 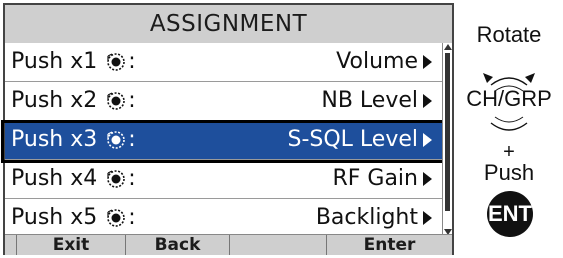 I want to click on menu-row-label: Push x5, so click(x=54, y=217).